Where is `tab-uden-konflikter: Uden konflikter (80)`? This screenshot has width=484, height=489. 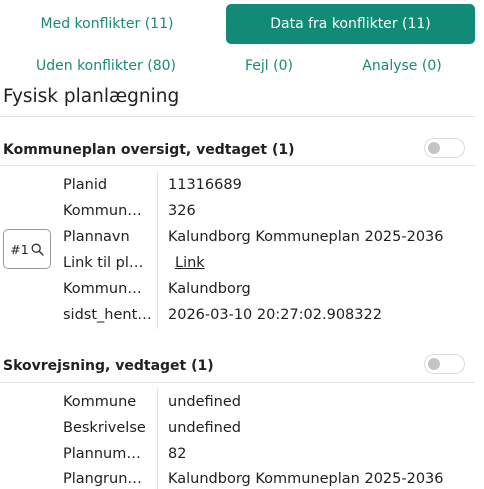 tab-uden-konflikter: Uden konflikter (80) is located at coordinates (106, 66).